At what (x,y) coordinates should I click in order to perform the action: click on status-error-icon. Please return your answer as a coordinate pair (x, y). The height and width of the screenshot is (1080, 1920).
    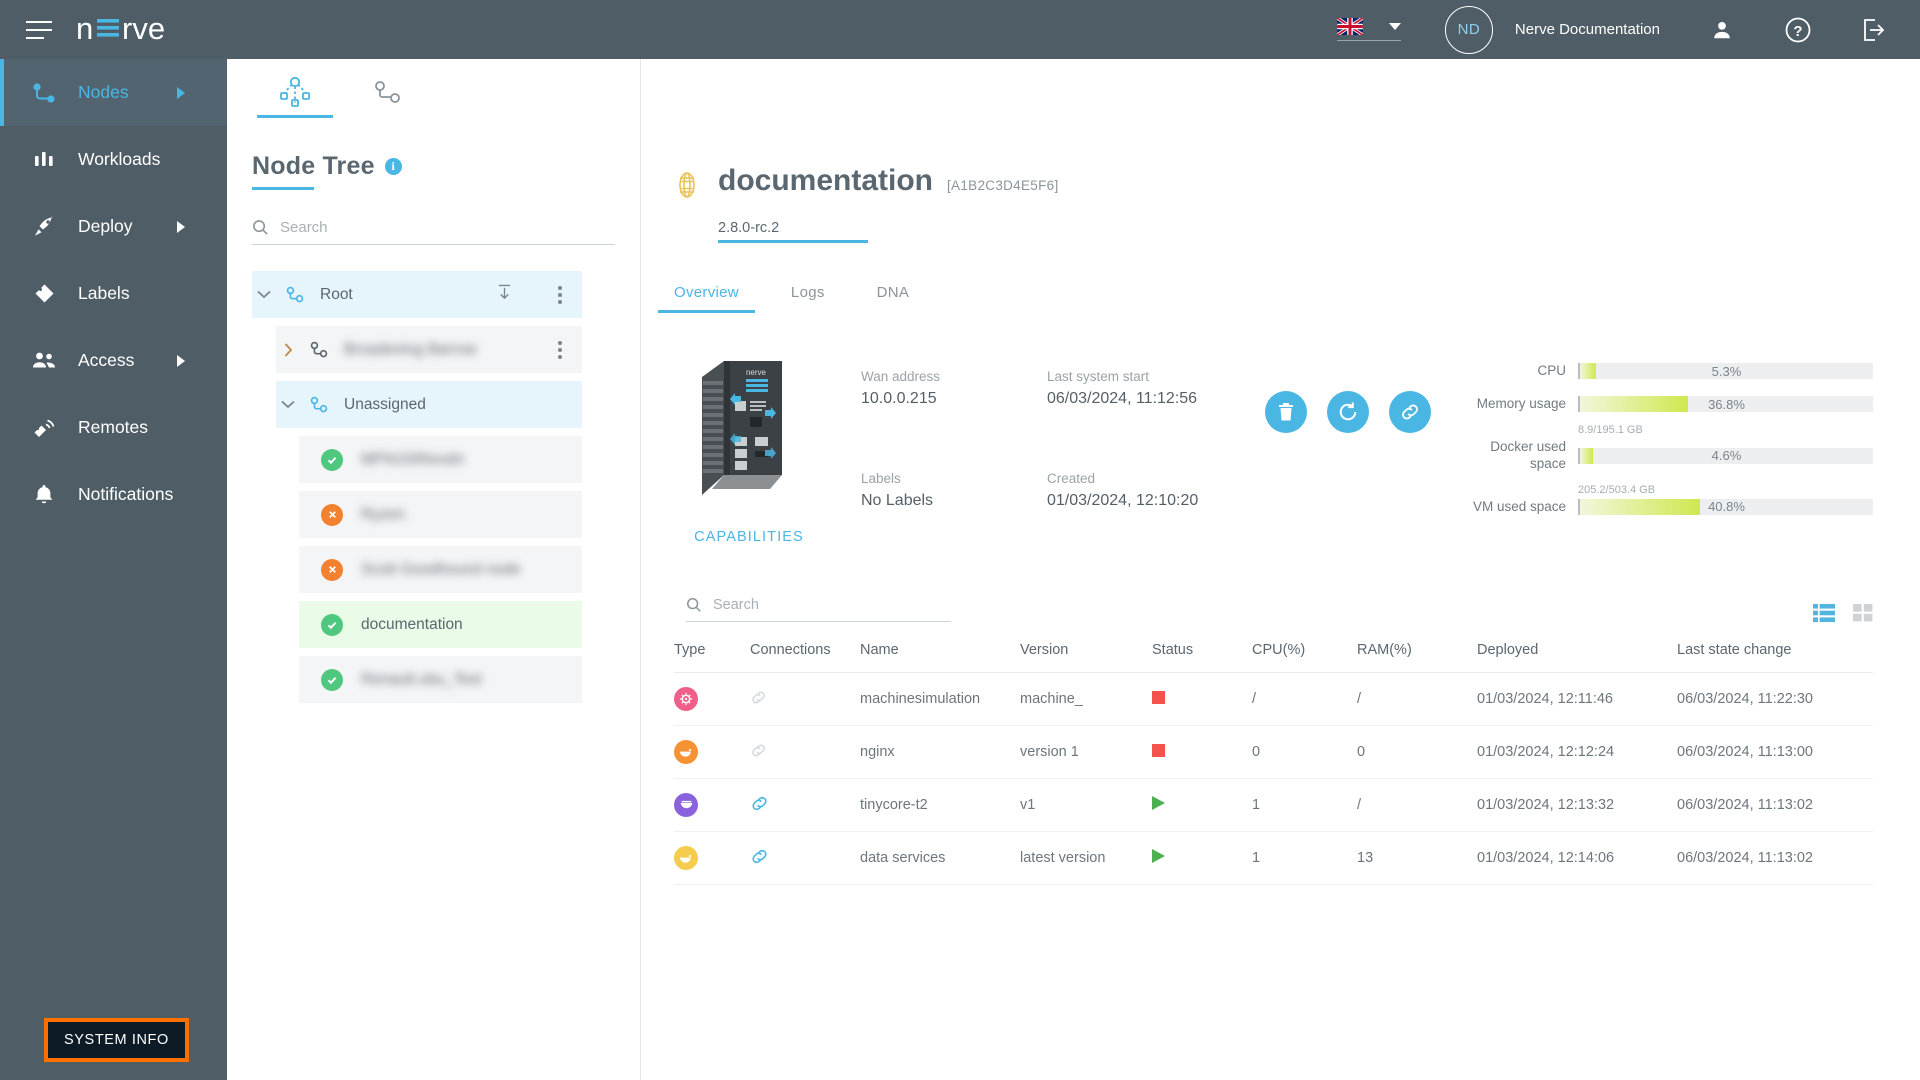
    Looking at the image, I should click on (332, 569).